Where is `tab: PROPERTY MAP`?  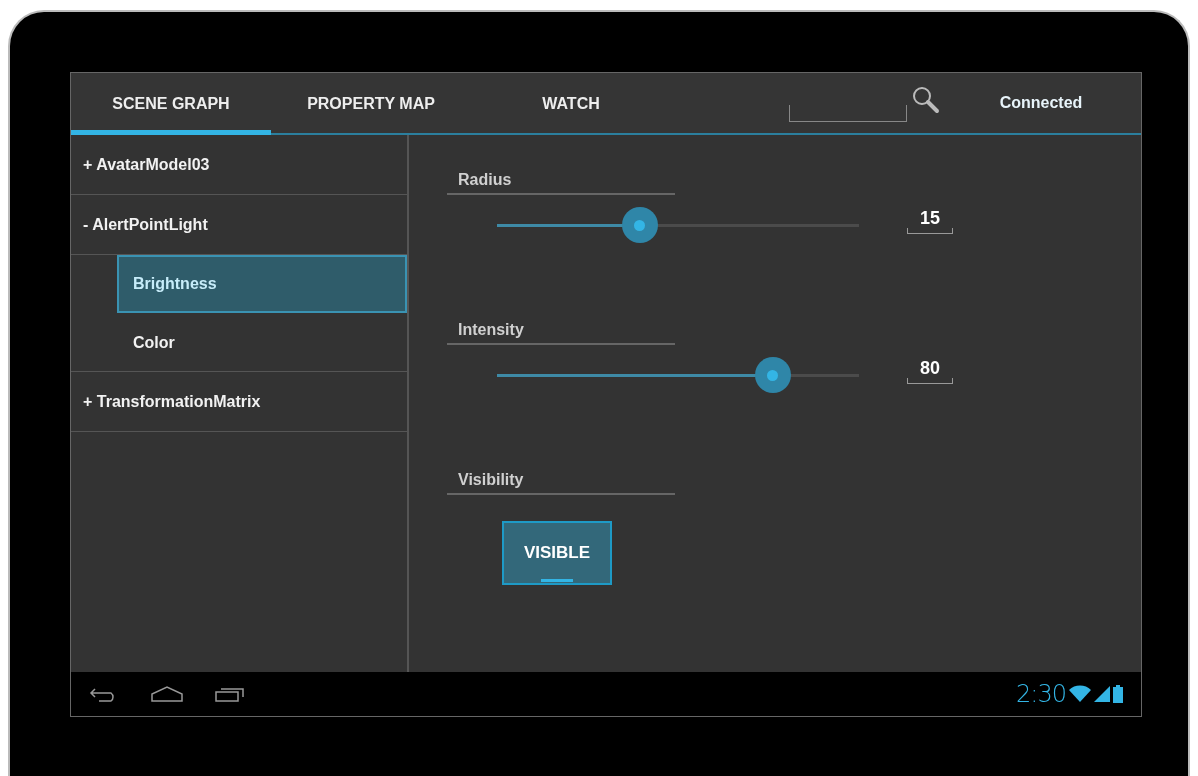
tab: PROPERTY MAP is located at coordinates (371, 104).